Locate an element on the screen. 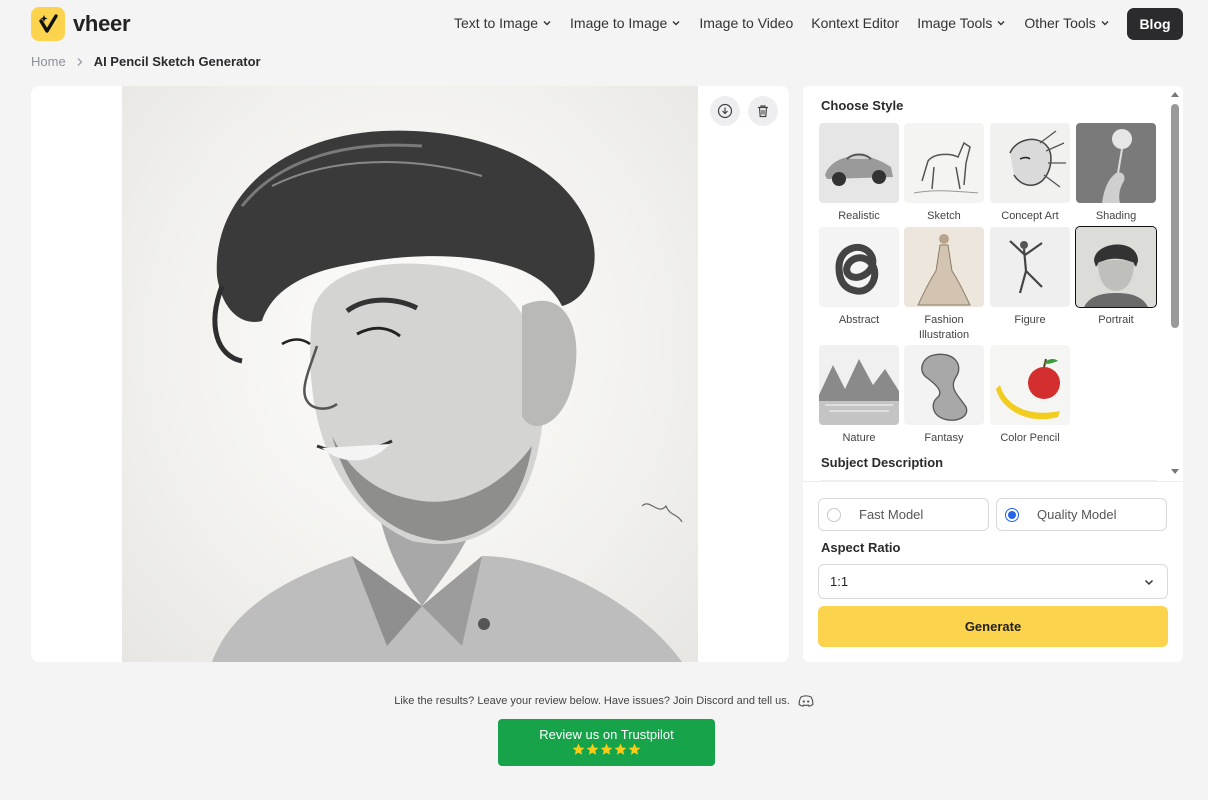 This screenshot has height=800, width=1208. scrollbar-thumb is located at coordinates (1175, 216).